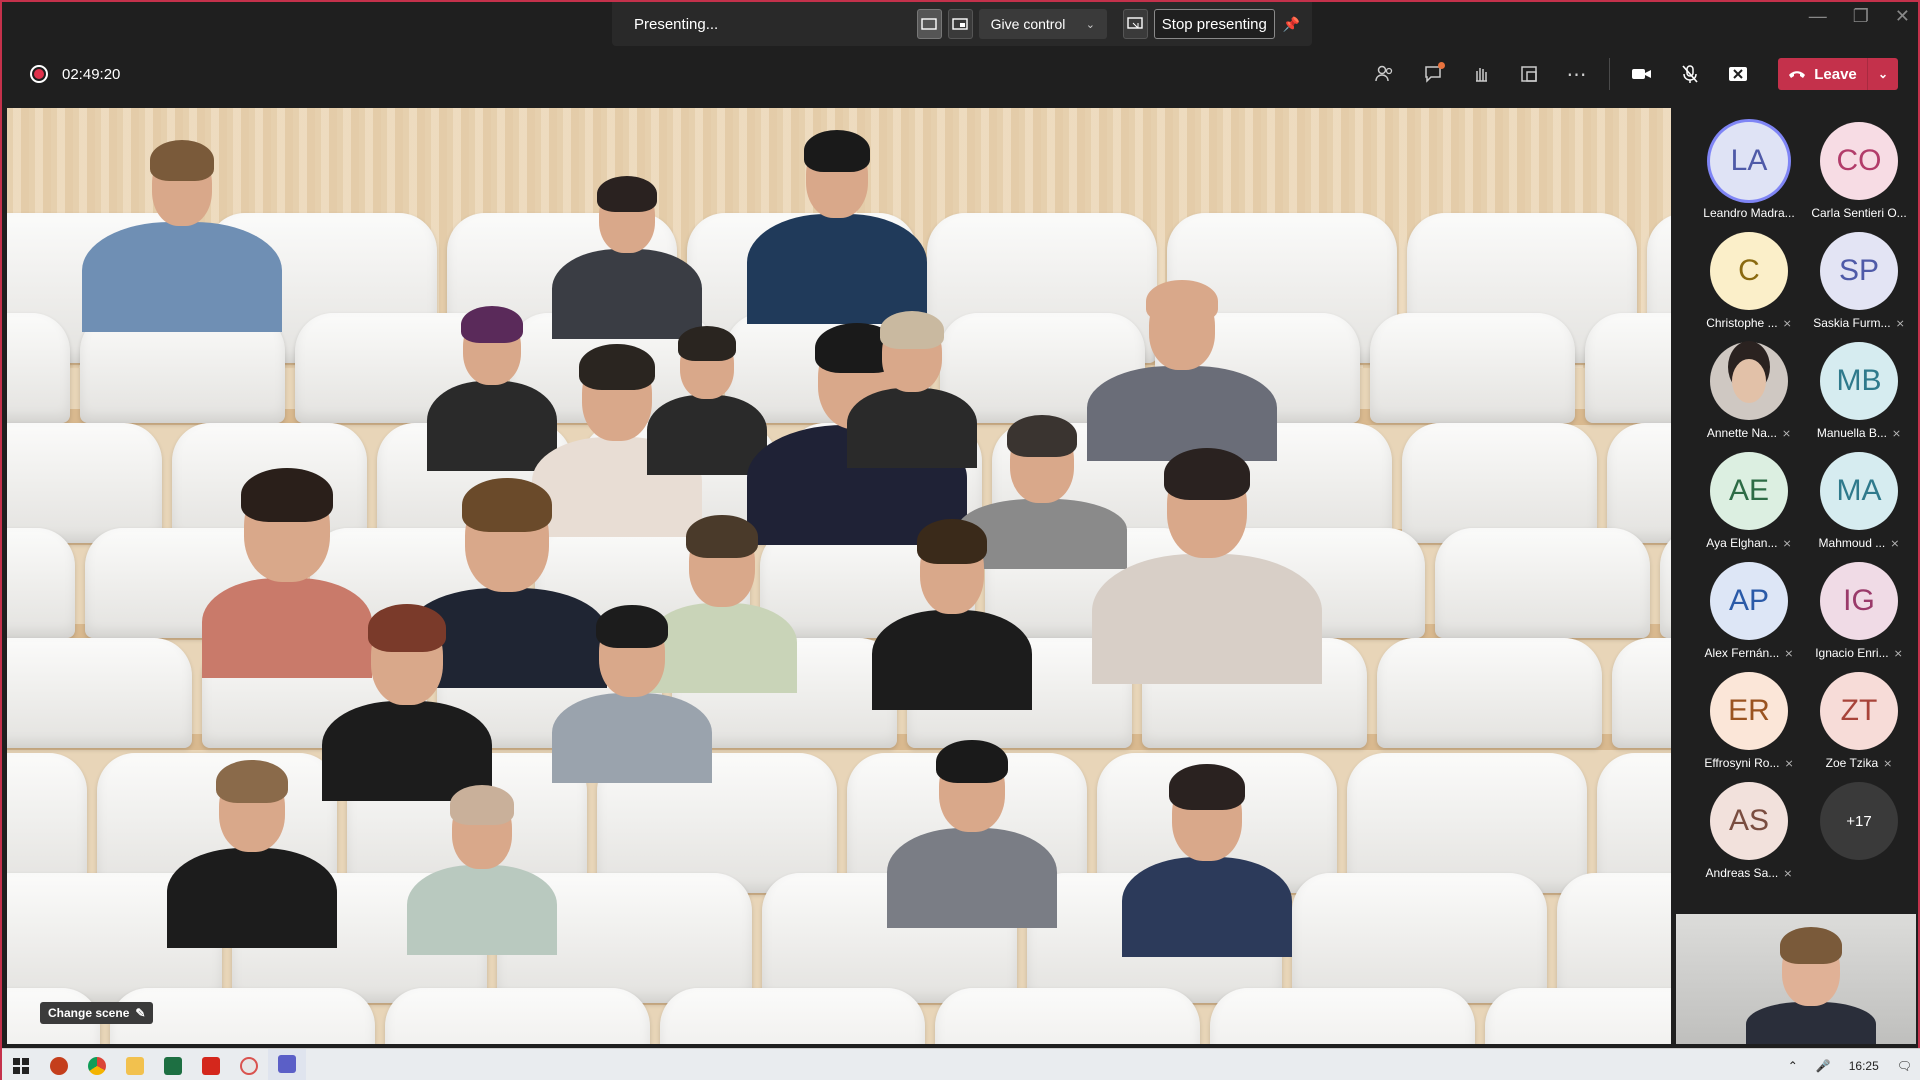  I want to click on taskbar-excel-icon, so click(173, 1064).